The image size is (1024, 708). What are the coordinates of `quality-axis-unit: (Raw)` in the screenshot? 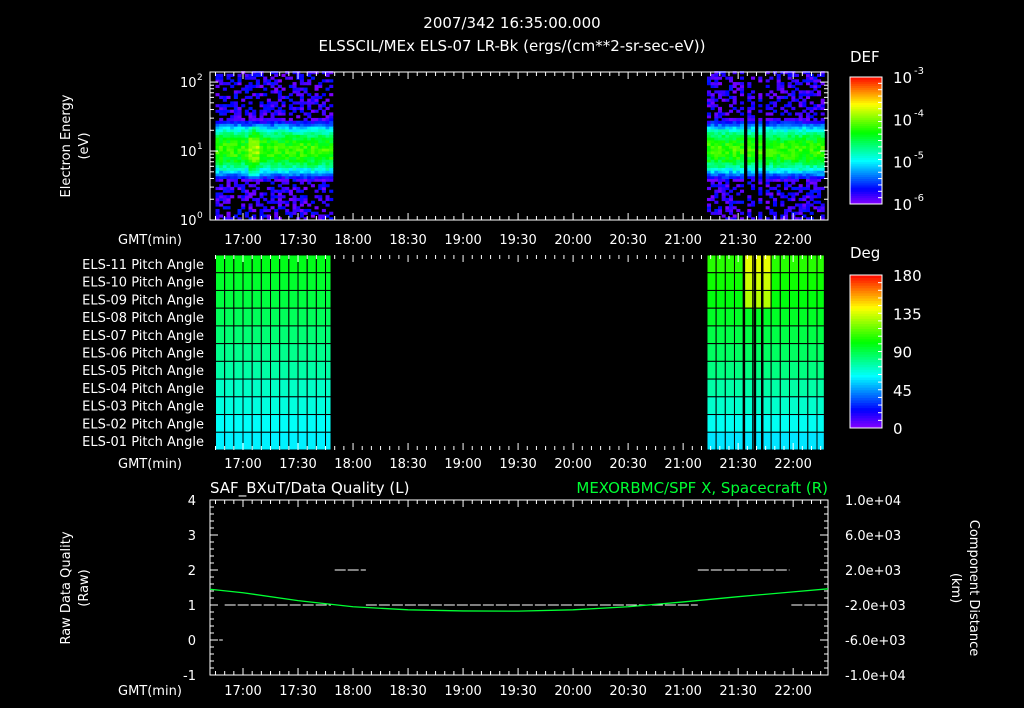 It's located at (84, 588).